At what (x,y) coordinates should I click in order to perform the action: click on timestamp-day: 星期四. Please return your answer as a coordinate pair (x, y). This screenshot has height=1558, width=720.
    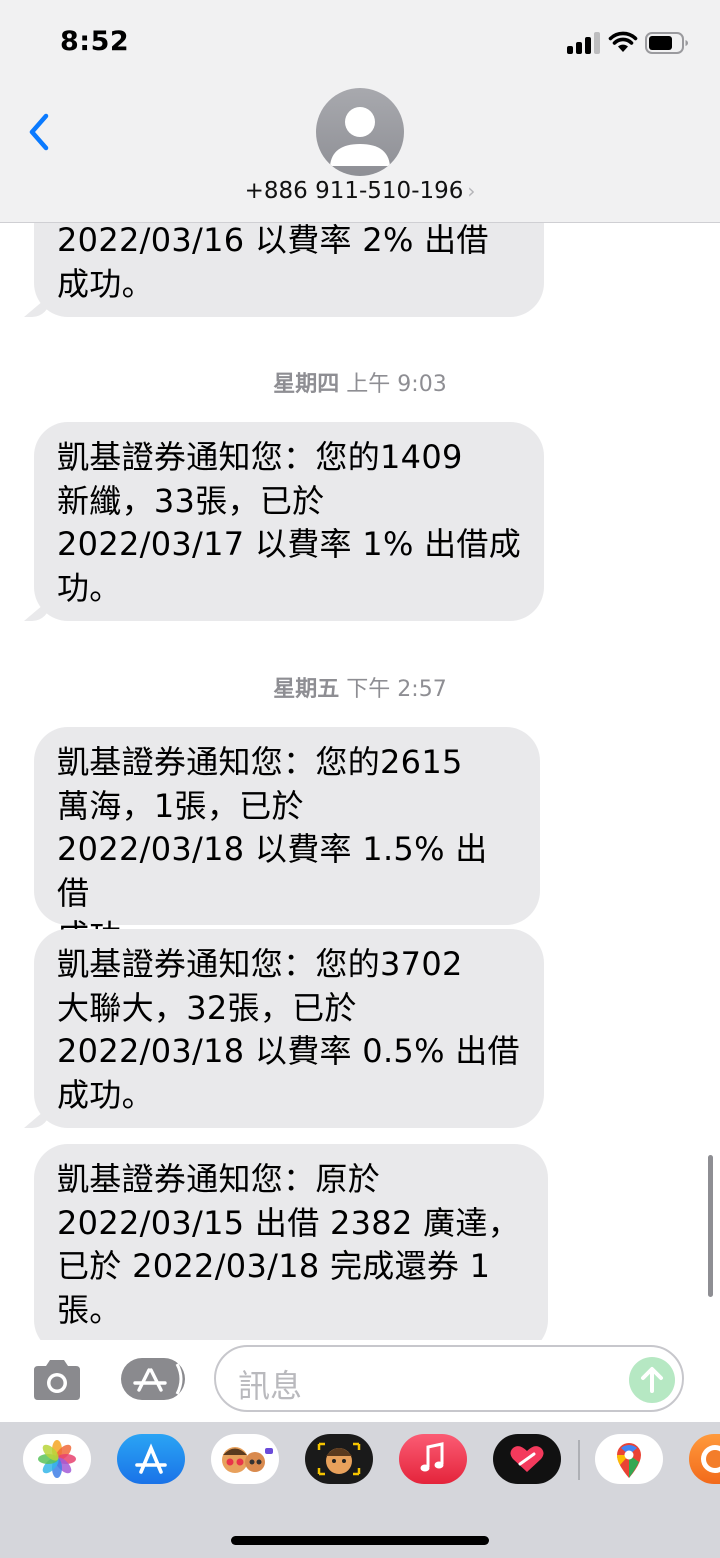
    Looking at the image, I should click on (306, 384).